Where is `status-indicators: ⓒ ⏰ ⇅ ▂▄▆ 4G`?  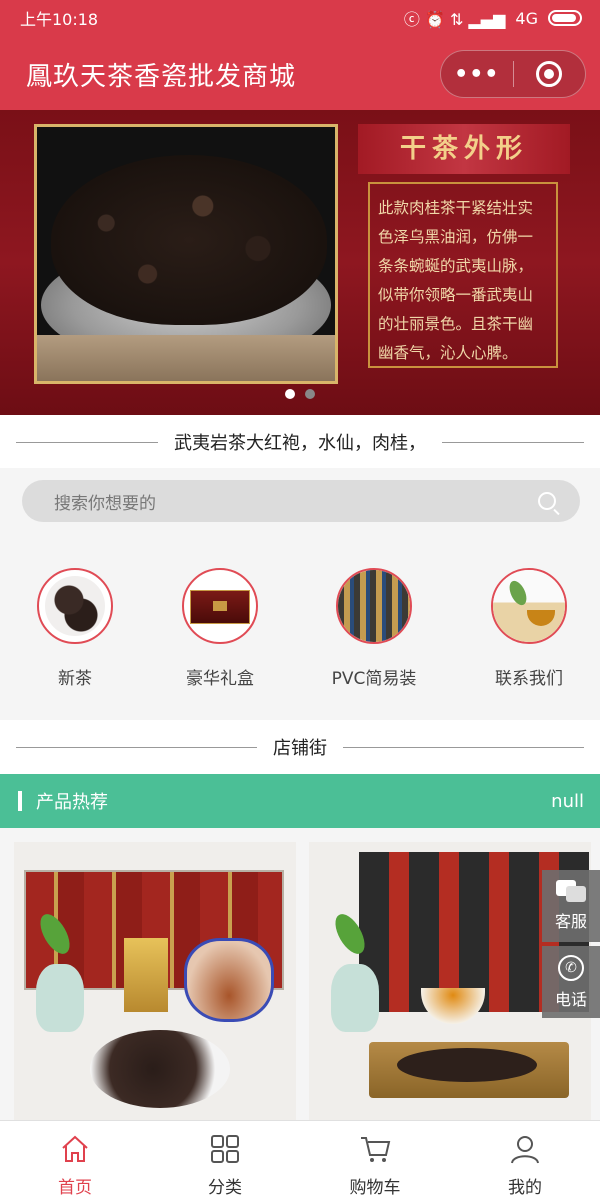
status-indicators: ⓒ ⏰ ⇅ ▂▄▆ 4G is located at coordinates (493, 18).